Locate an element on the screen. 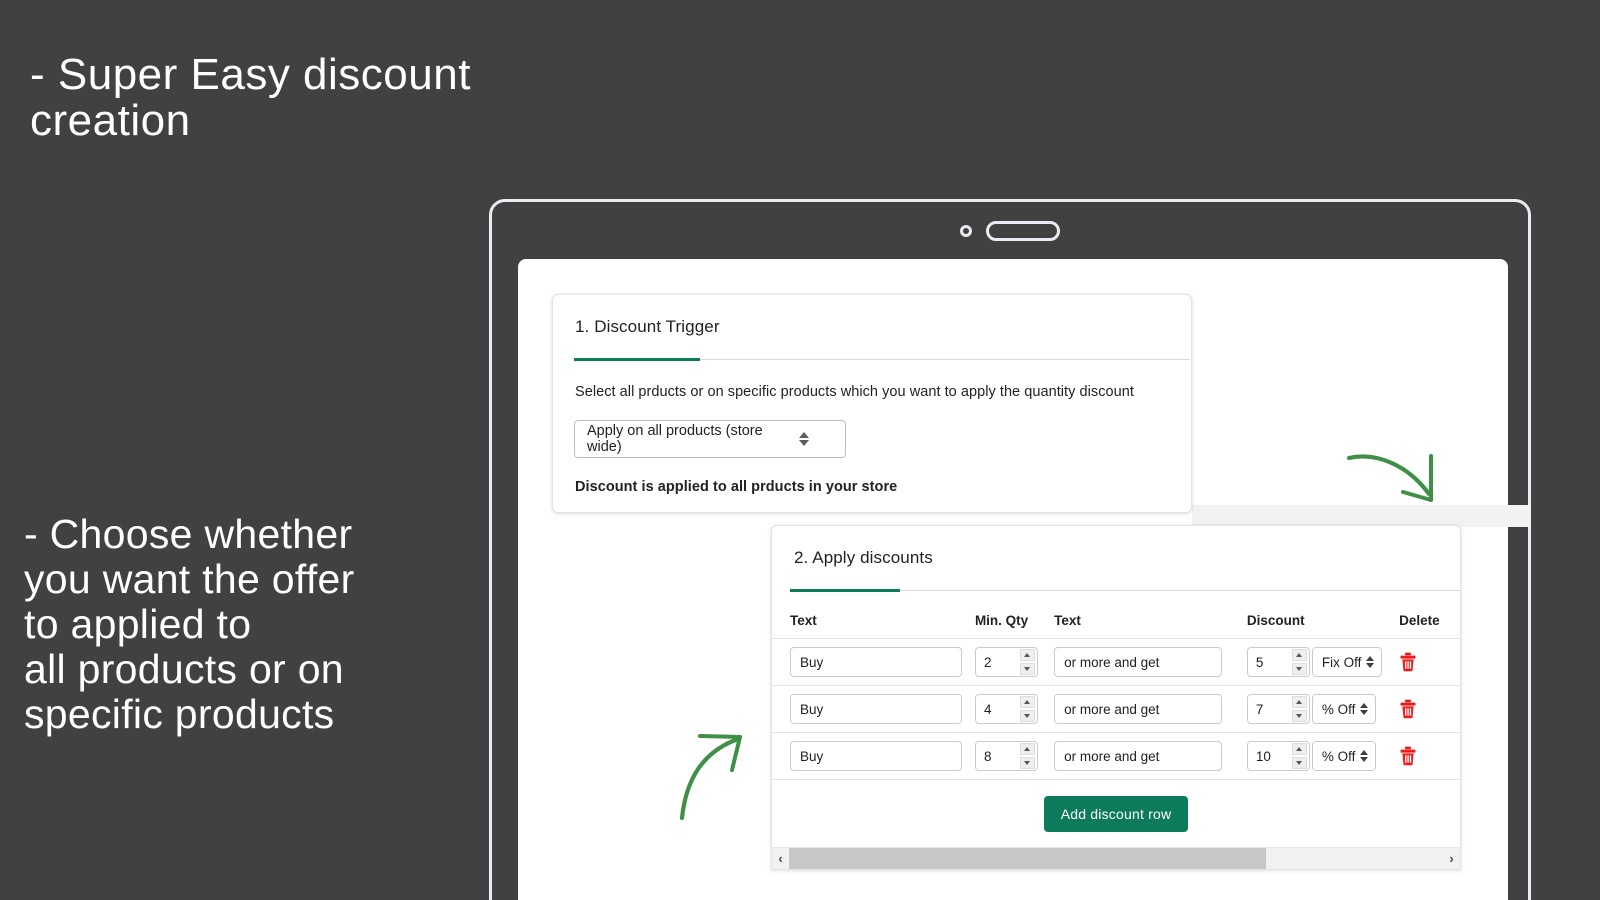  add-discount-row-button: Add discount row is located at coordinates (1116, 814).